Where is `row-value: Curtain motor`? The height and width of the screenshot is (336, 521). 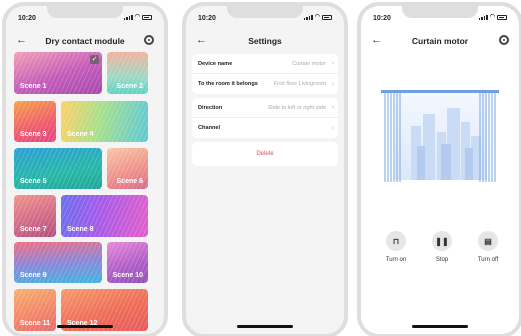 row-value: Curtain motor is located at coordinates (309, 63).